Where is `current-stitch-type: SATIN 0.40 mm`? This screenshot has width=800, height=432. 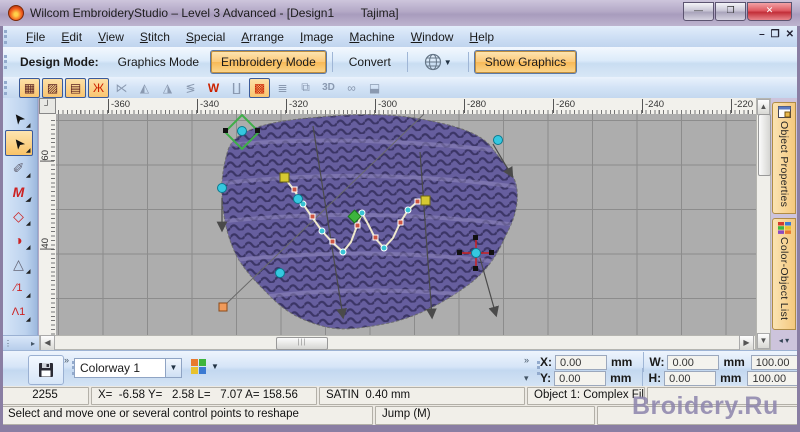
current-stitch-type: SATIN 0.40 mm is located at coordinates (422, 396).